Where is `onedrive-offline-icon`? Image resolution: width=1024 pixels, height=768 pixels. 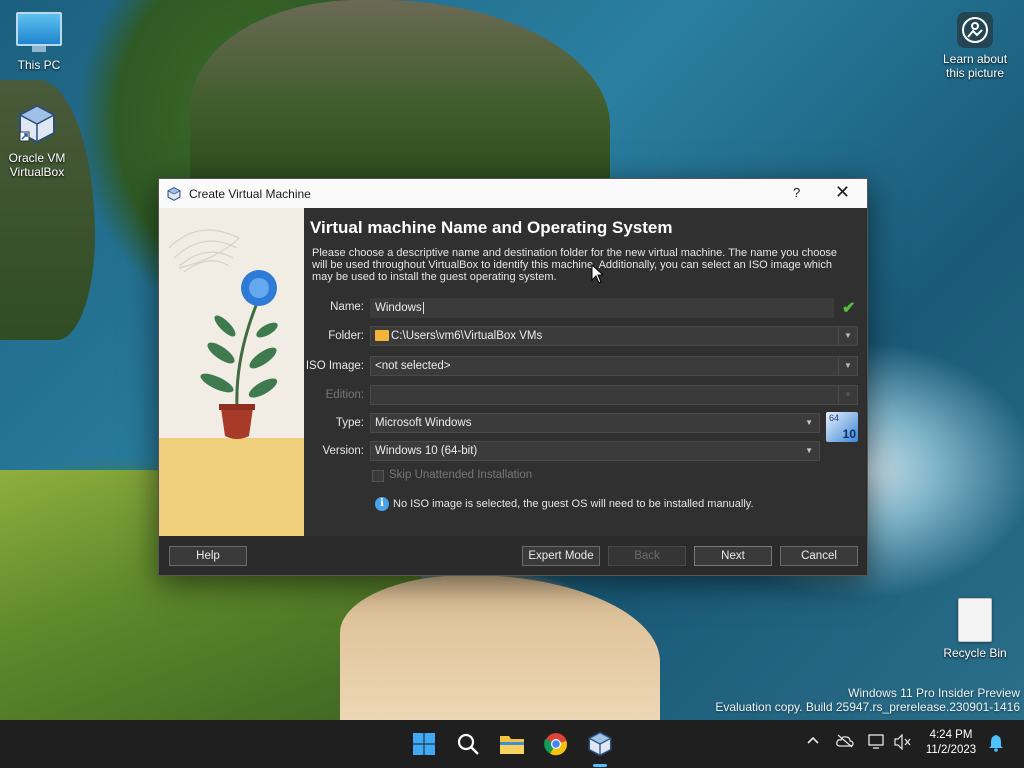 onedrive-offline-icon is located at coordinates (845, 742).